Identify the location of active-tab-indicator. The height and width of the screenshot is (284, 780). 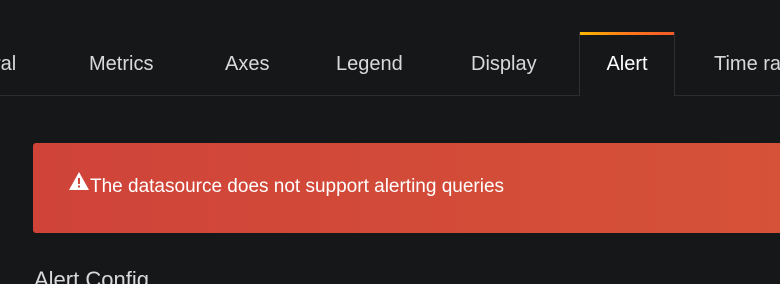
(627, 33).